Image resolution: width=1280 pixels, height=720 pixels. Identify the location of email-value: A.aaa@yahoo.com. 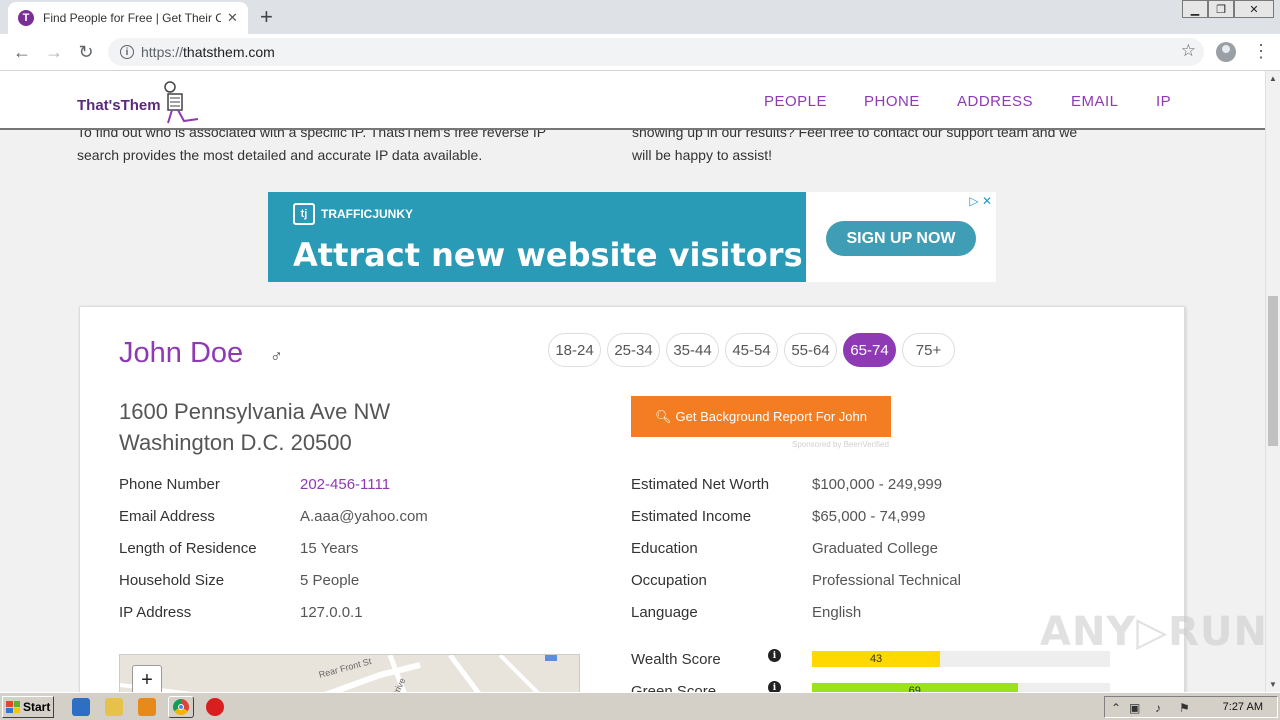
(364, 516).